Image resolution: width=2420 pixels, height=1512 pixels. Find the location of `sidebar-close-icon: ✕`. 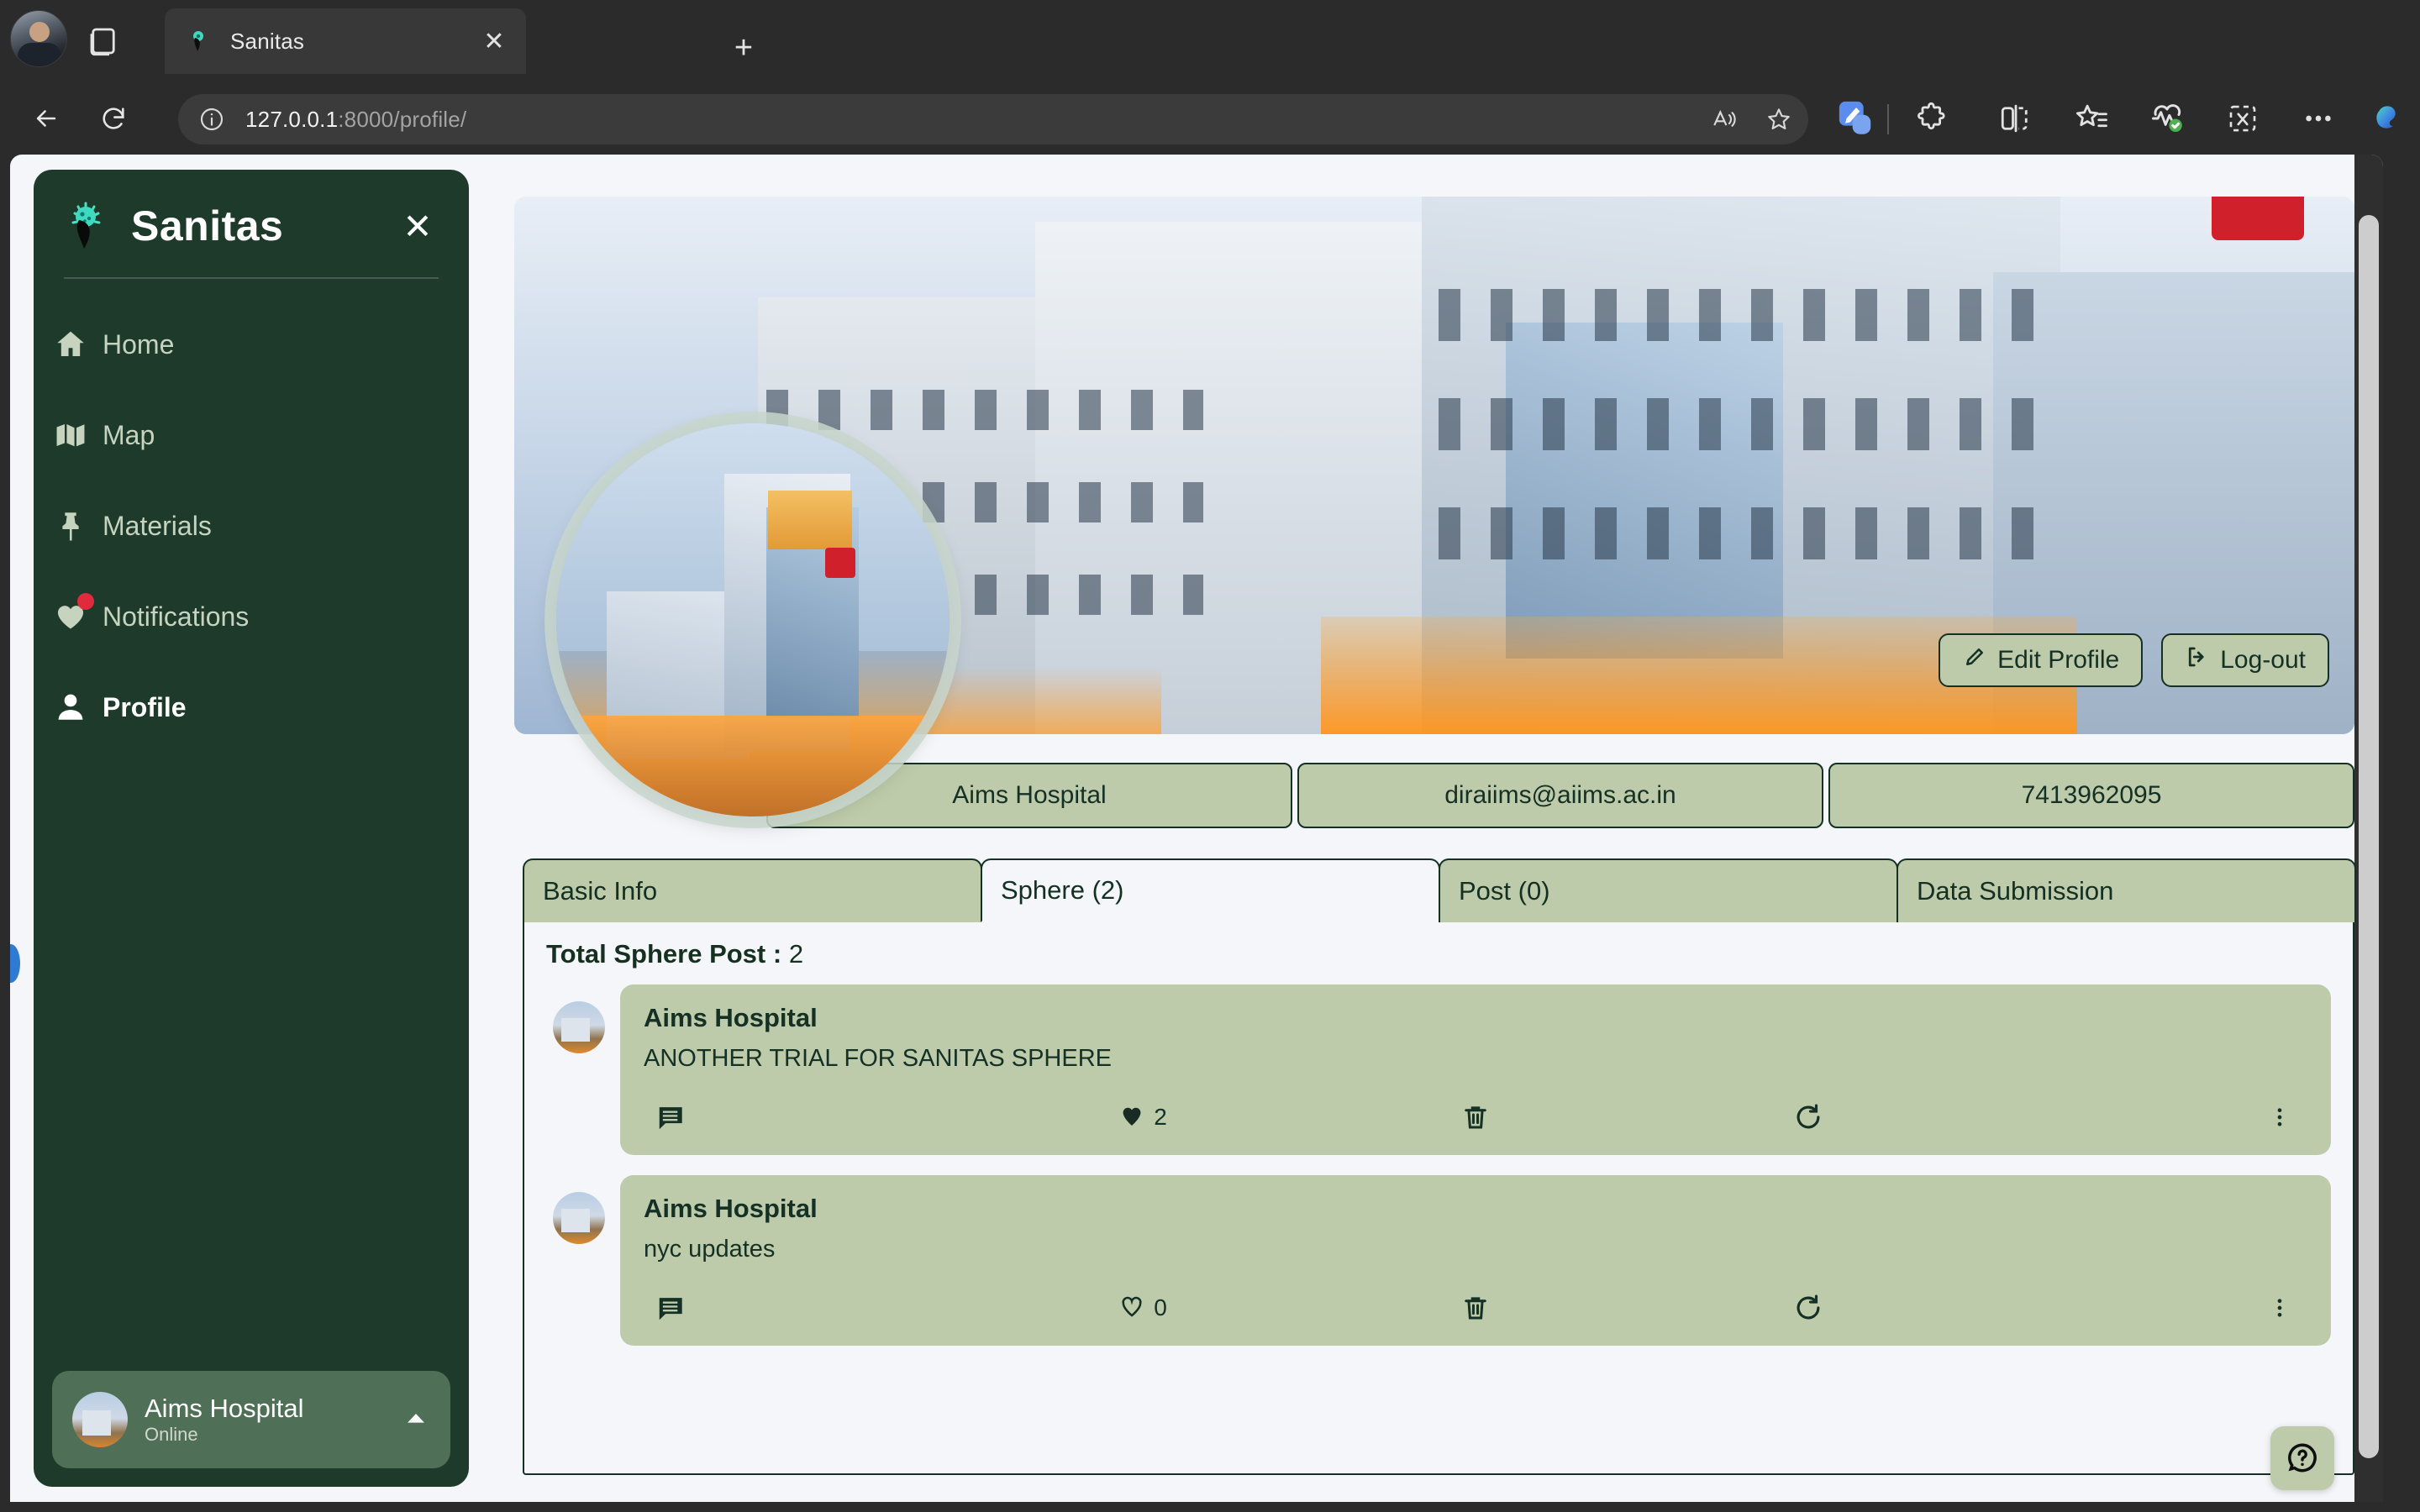

sidebar-close-icon: ✕ is located at coordinates (417, 226).